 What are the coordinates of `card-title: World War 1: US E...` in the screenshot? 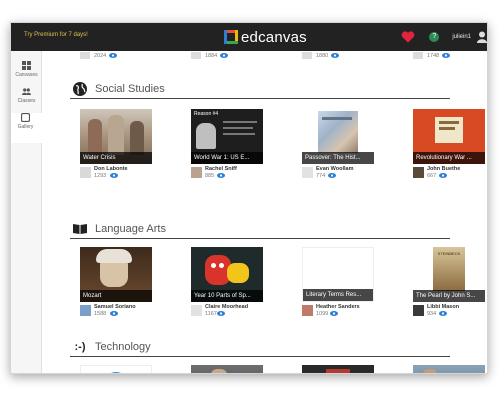 It's located at (227, 158).